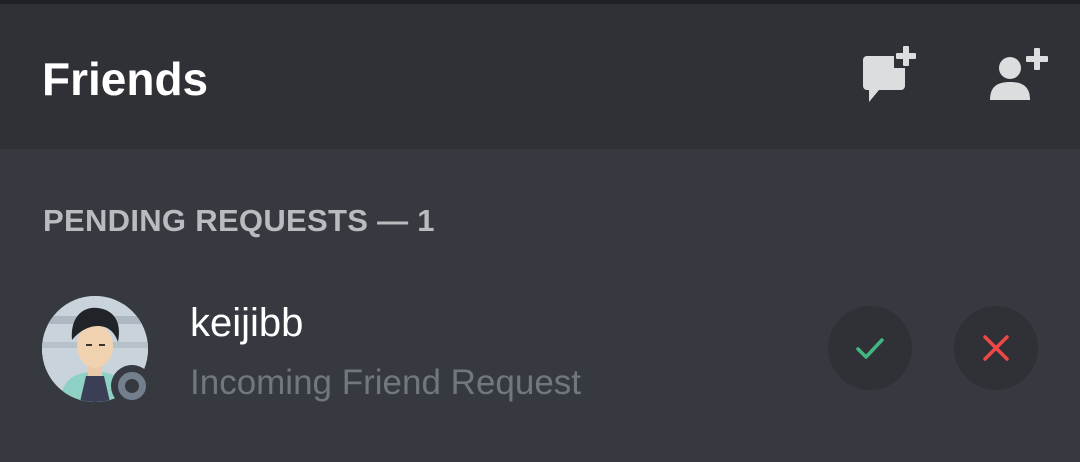  What do you see at coordinates (1019, 74) in the screenshot?
I see `person-plus-icon` at bounding box center [1019, 74].